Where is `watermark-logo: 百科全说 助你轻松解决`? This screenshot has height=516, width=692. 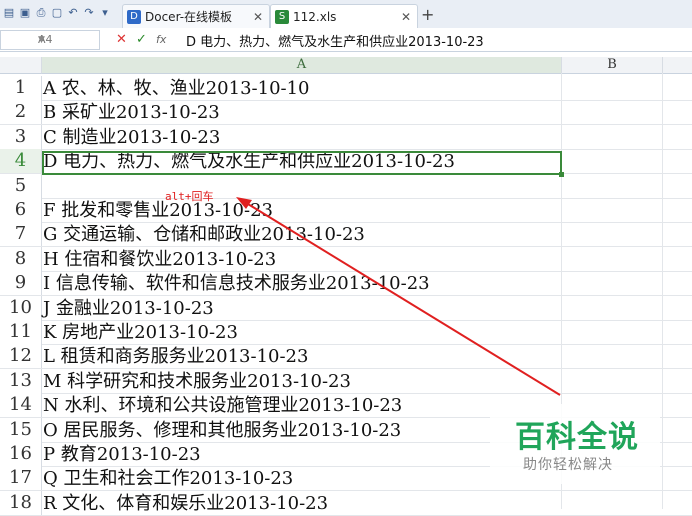
watermark-logo: 百科全说 助你轻松解决 is located at coordinates (575, 444).